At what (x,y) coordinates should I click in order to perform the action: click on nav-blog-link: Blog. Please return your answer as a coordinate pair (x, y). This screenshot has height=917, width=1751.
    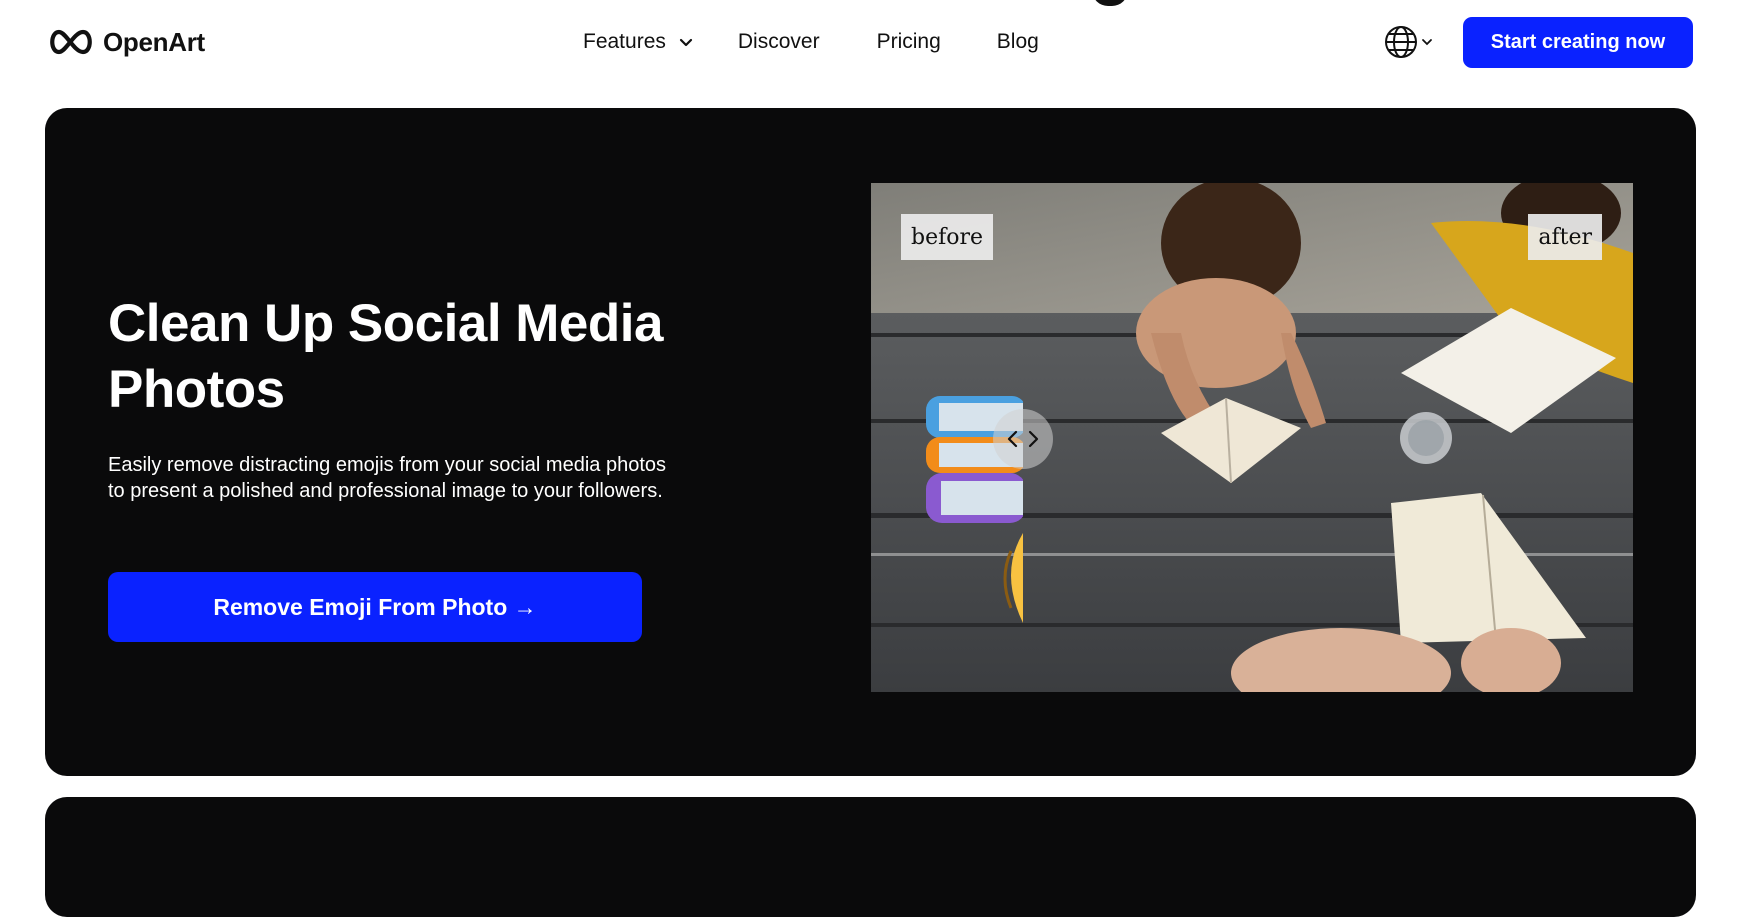
    Looking at the image, I should click on (1018, 42).